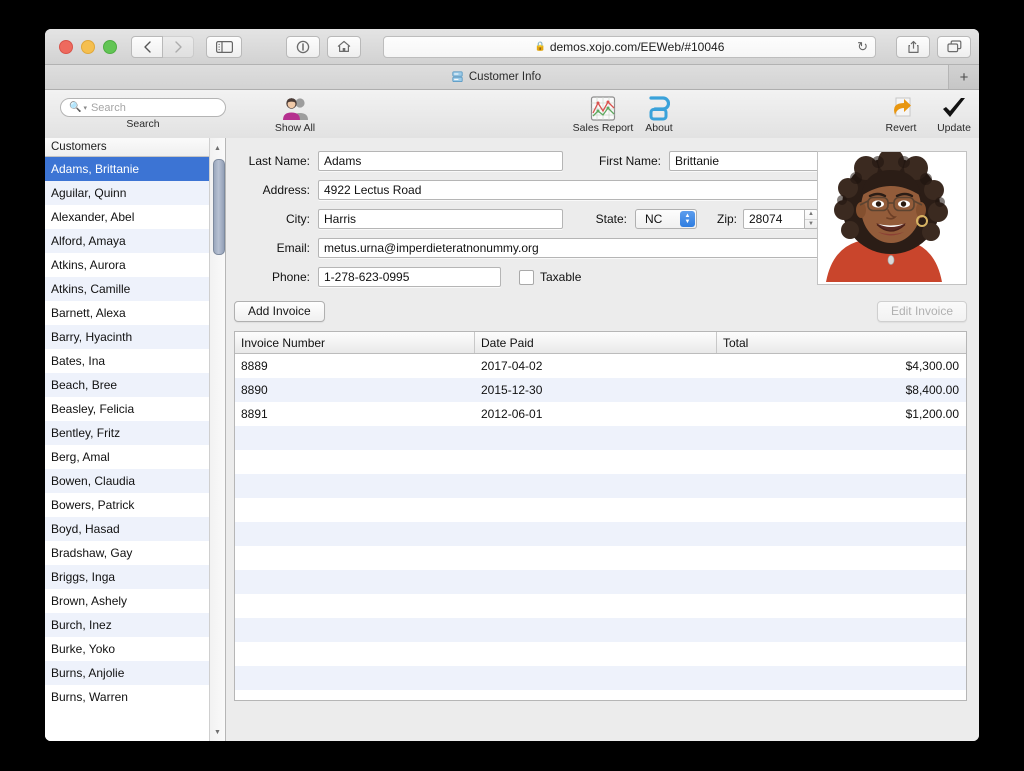 The image size is (1024, 771). Describe the element at coordinates (600, 311) in the screenshot. I see `invoice-actions: Add Invoice Edit Invoice` at that location.